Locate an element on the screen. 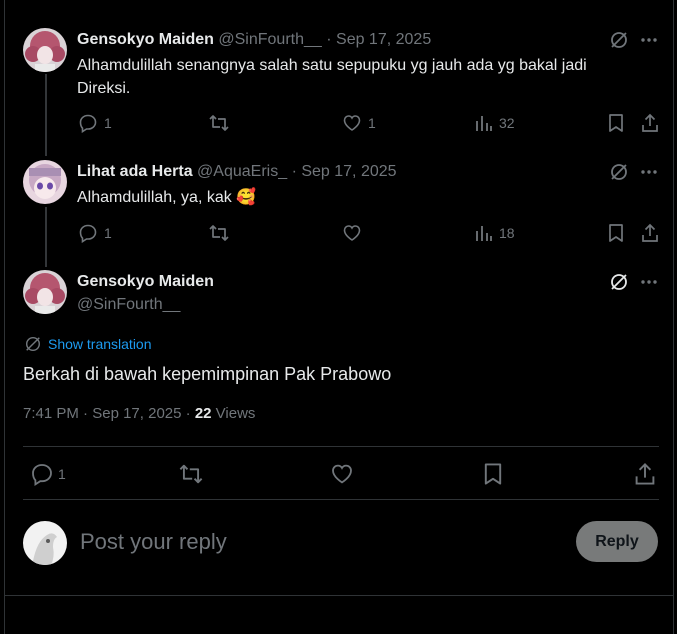  handle: @AquaEris_ is located at coordinates (242, 171).